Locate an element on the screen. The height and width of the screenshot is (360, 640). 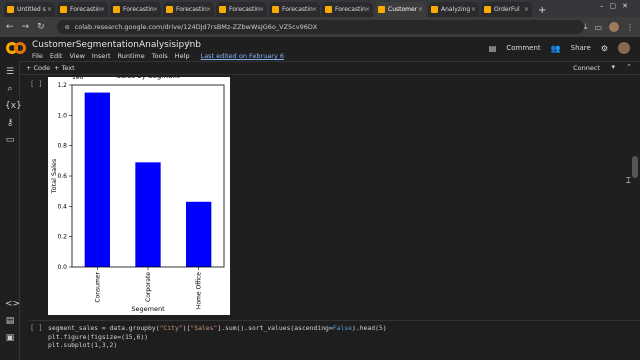
reload-icon: ↻ is located at coordinates (41, 27).